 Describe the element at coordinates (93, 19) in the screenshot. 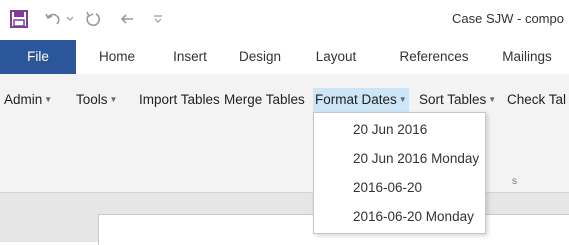

I see `redo-icon` at that location.